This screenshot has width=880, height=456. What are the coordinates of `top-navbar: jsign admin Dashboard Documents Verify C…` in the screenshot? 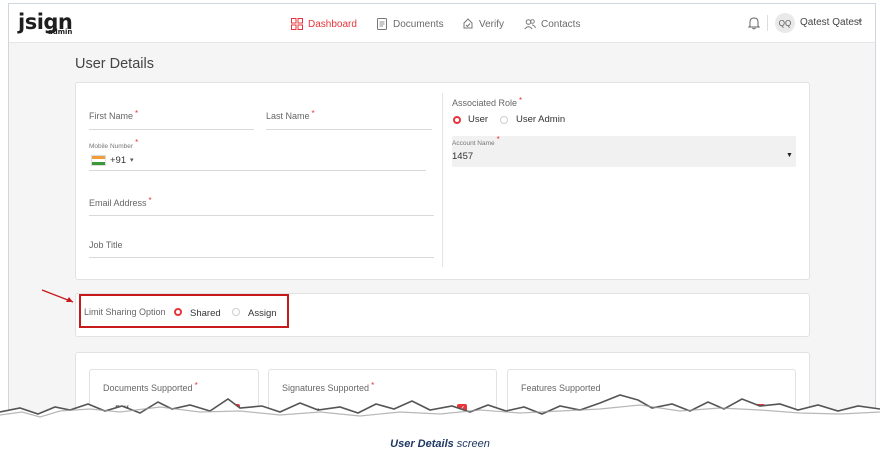 It's located at (442, 23).